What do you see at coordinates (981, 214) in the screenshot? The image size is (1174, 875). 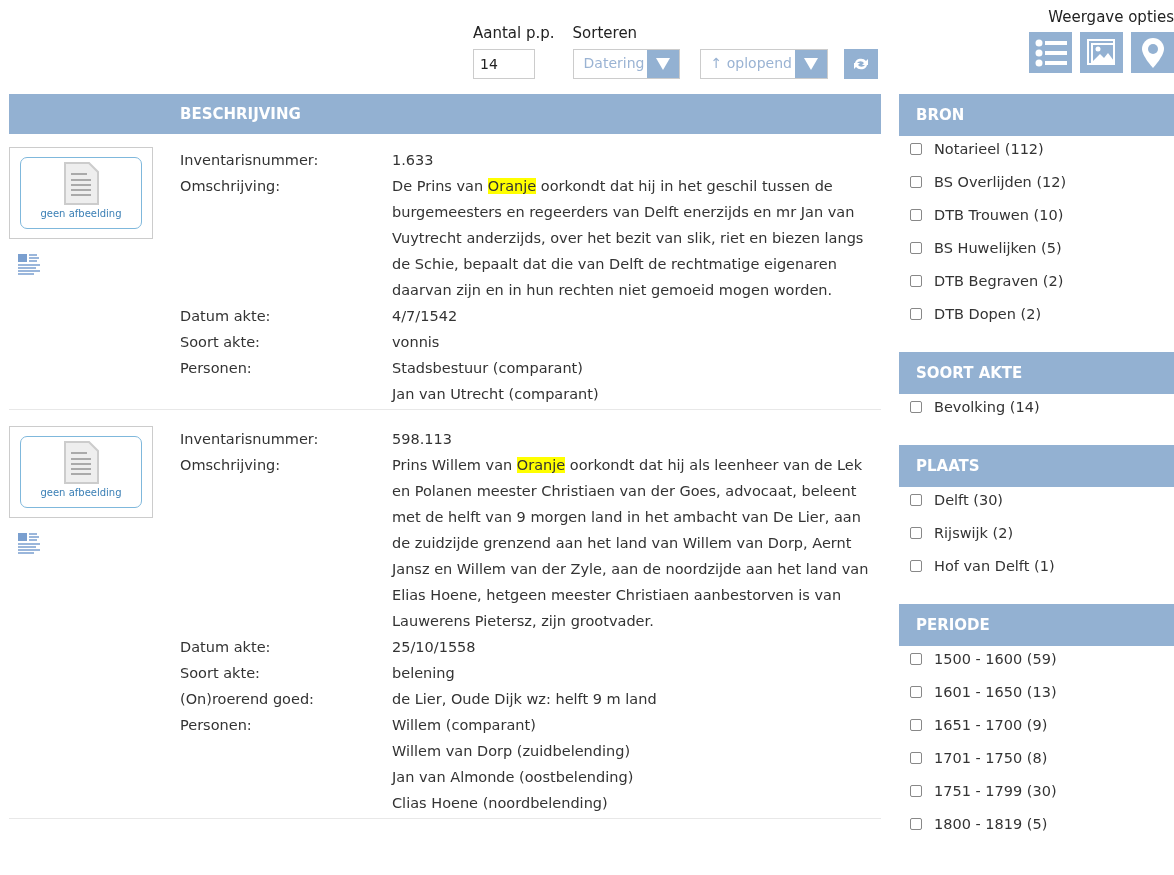 I see `filter-option: DTB Trouwen (10)` at bounding box center [981, 214].